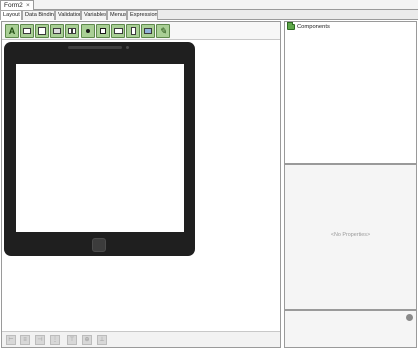 The image size is (418, 350). I want to click on checkbox-glyph-box, so click(103, 31).